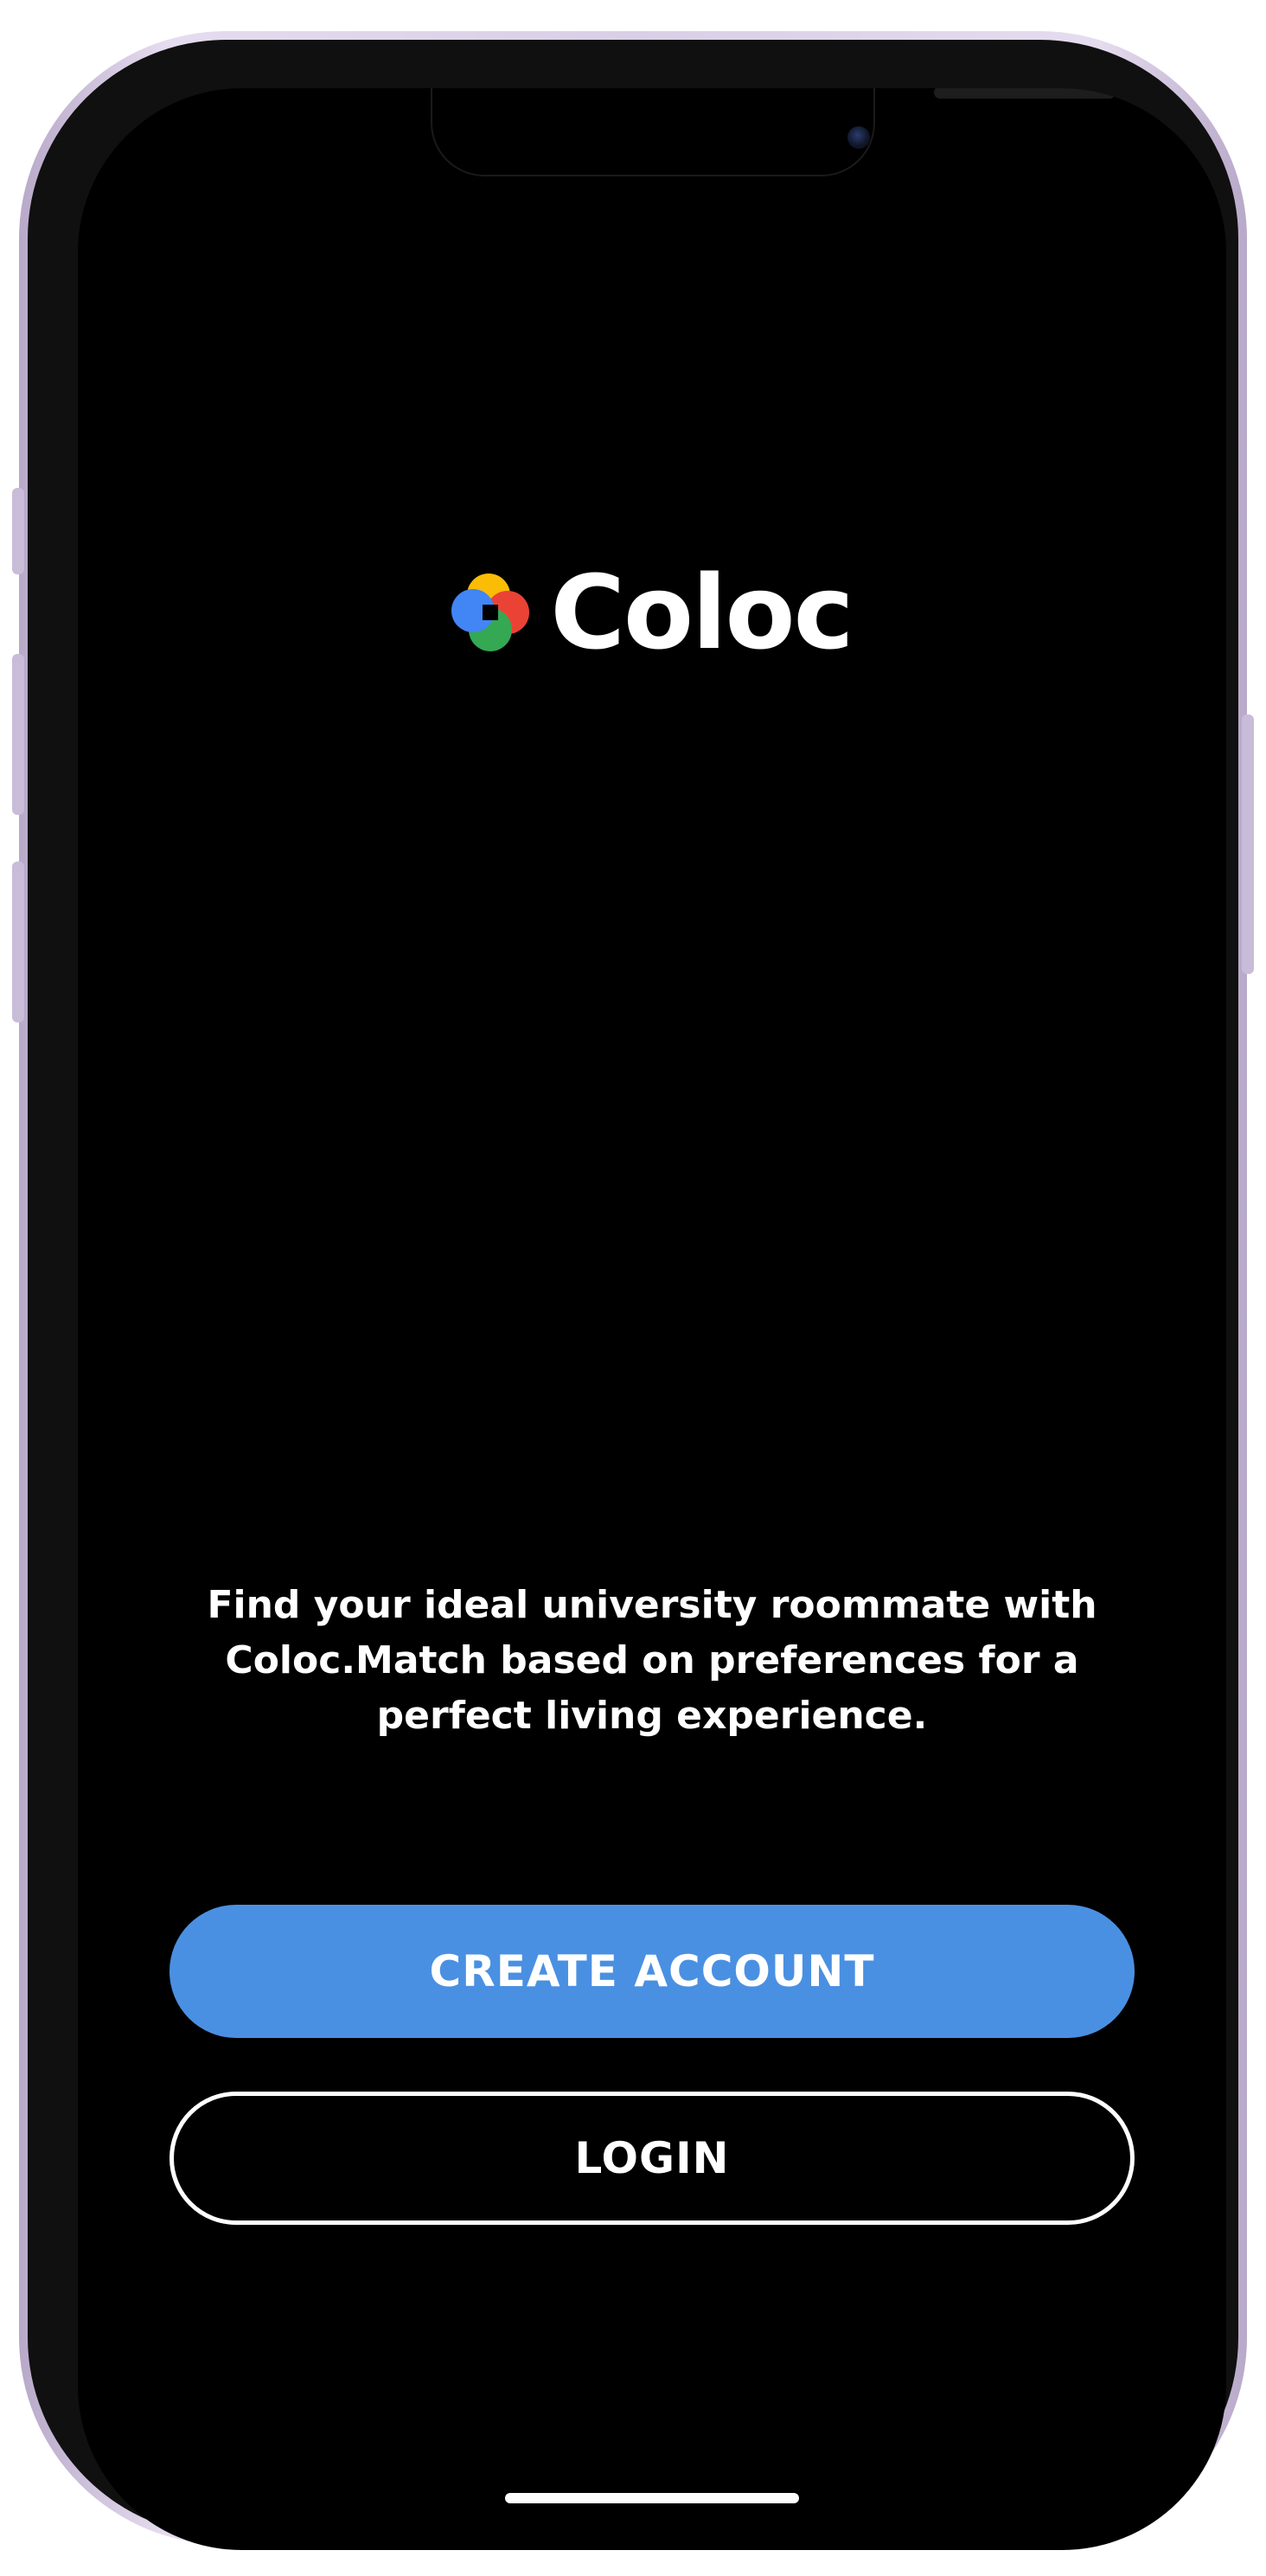  I want to click on speaker-grille, so click(1025, 93).